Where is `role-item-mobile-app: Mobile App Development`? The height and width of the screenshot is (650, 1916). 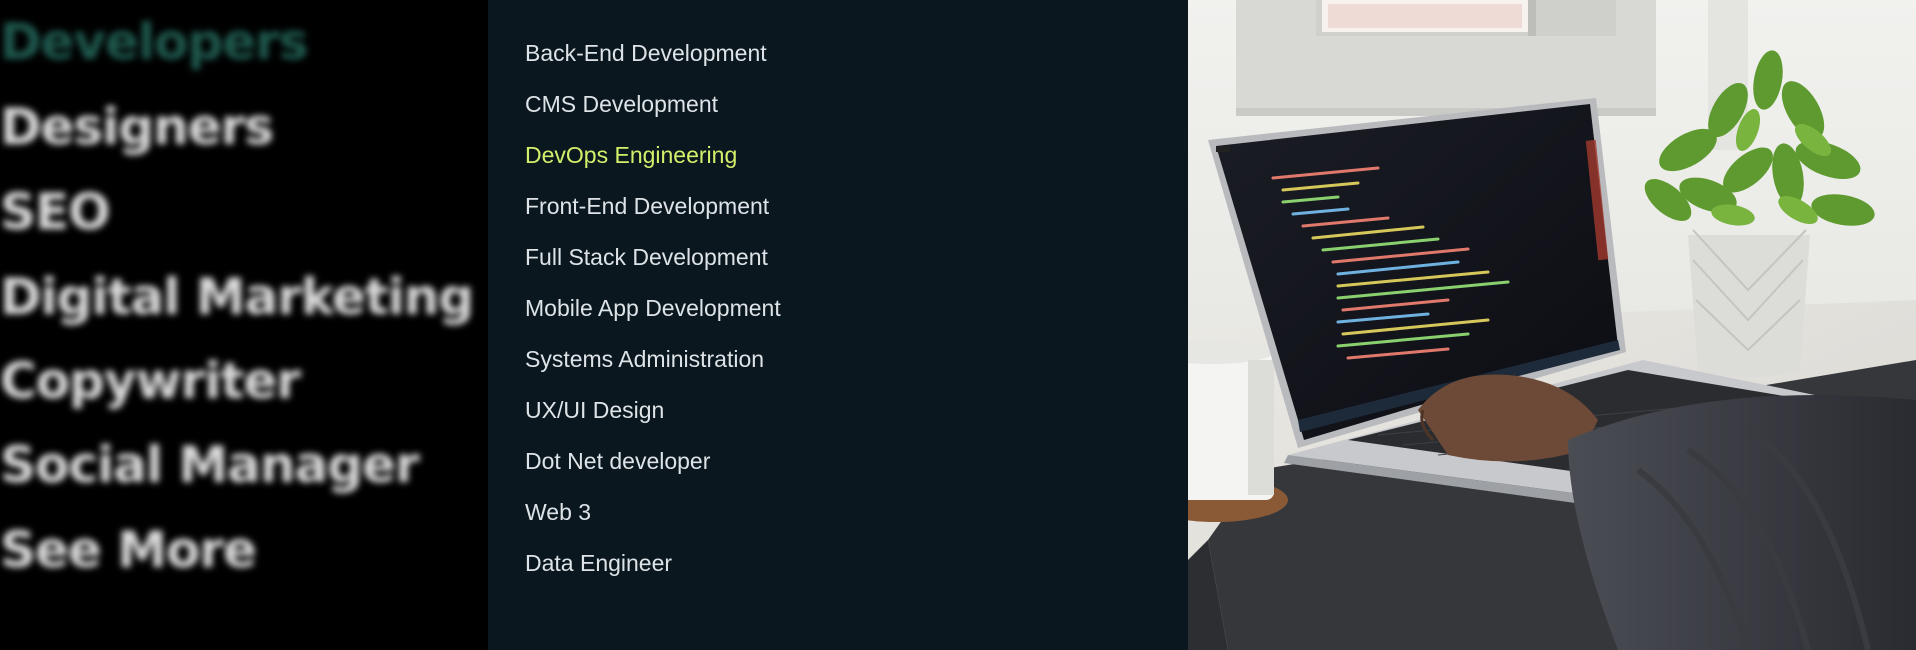
role-item-mobile-app: Mobile App Development is located at coordinates (653, 313).